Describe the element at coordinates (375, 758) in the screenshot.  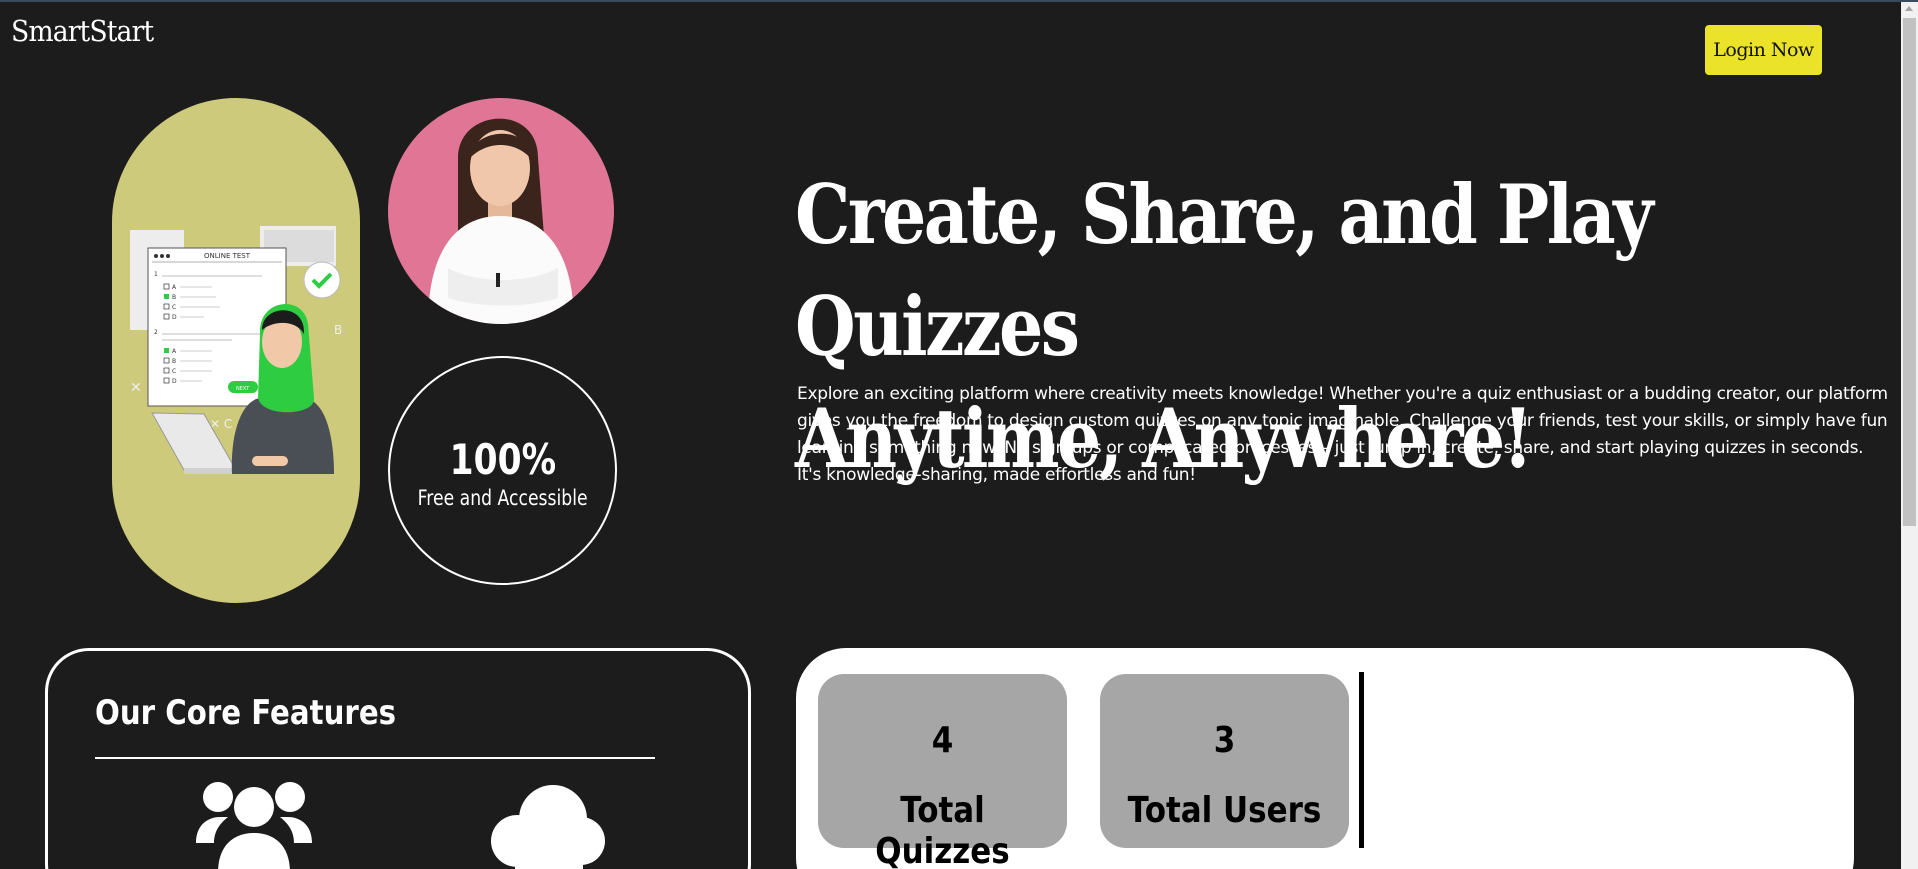
I see `features-divider` at that location.